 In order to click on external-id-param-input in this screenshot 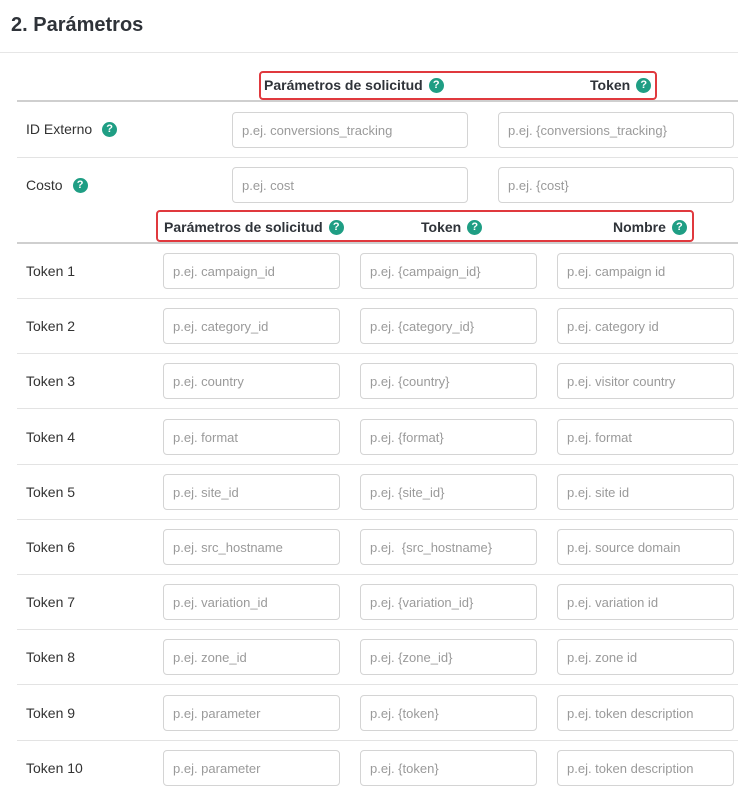, I will do `click(350, 130)`.